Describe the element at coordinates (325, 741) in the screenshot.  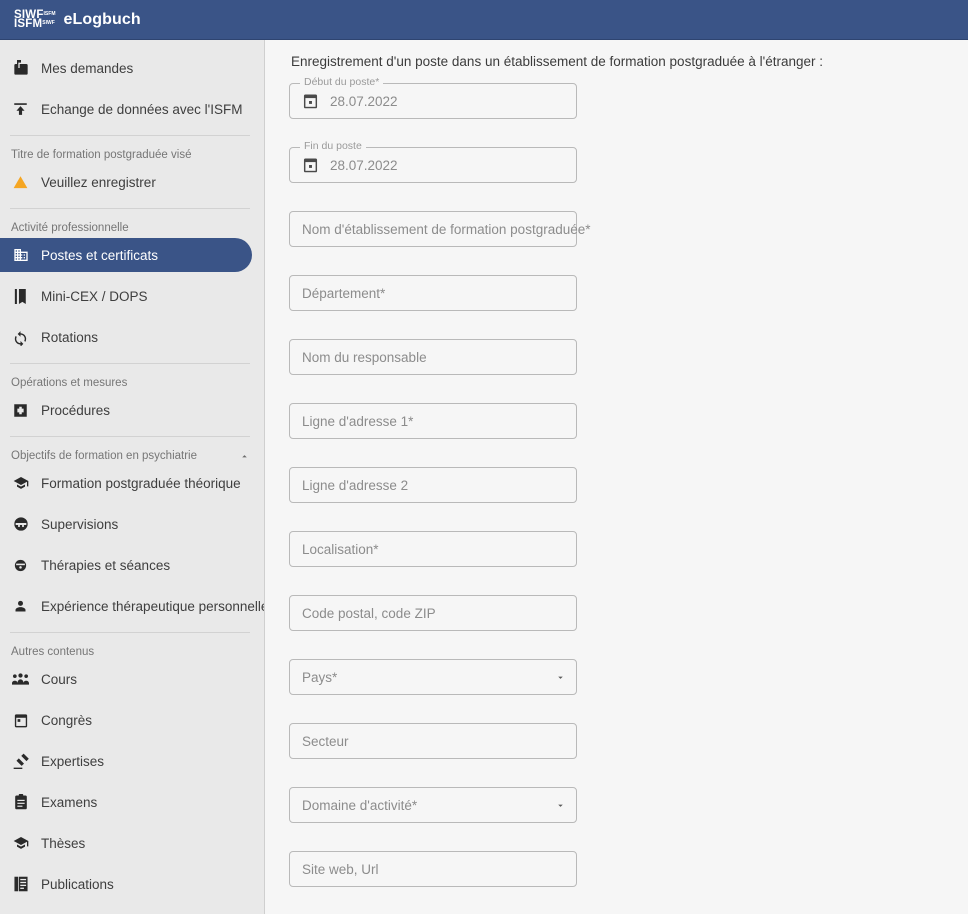
I see `field-placeholder: Secteur` at that location.